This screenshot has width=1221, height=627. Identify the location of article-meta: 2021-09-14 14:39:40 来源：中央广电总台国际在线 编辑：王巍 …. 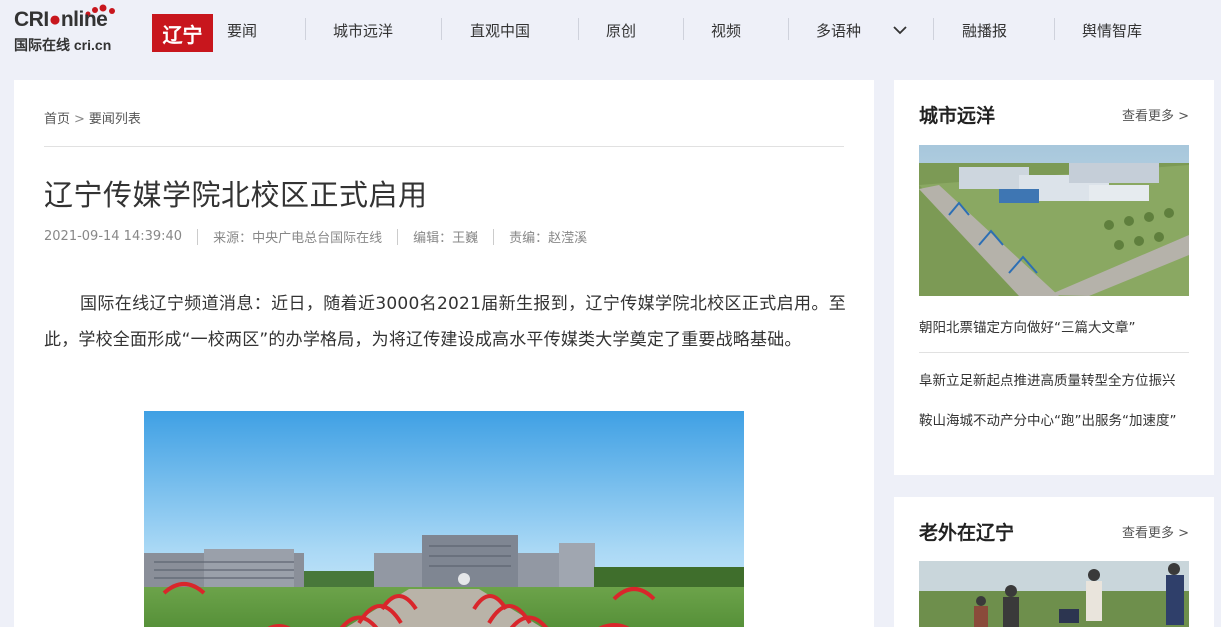
(315, 236).